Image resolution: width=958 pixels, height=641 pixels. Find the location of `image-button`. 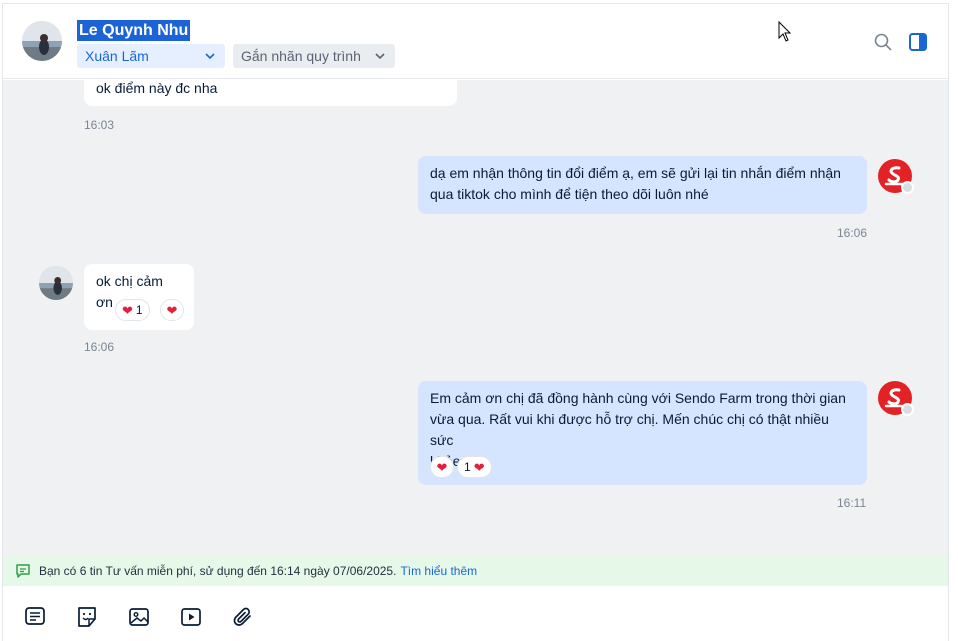

image-button is located at coordinates (139, 617).